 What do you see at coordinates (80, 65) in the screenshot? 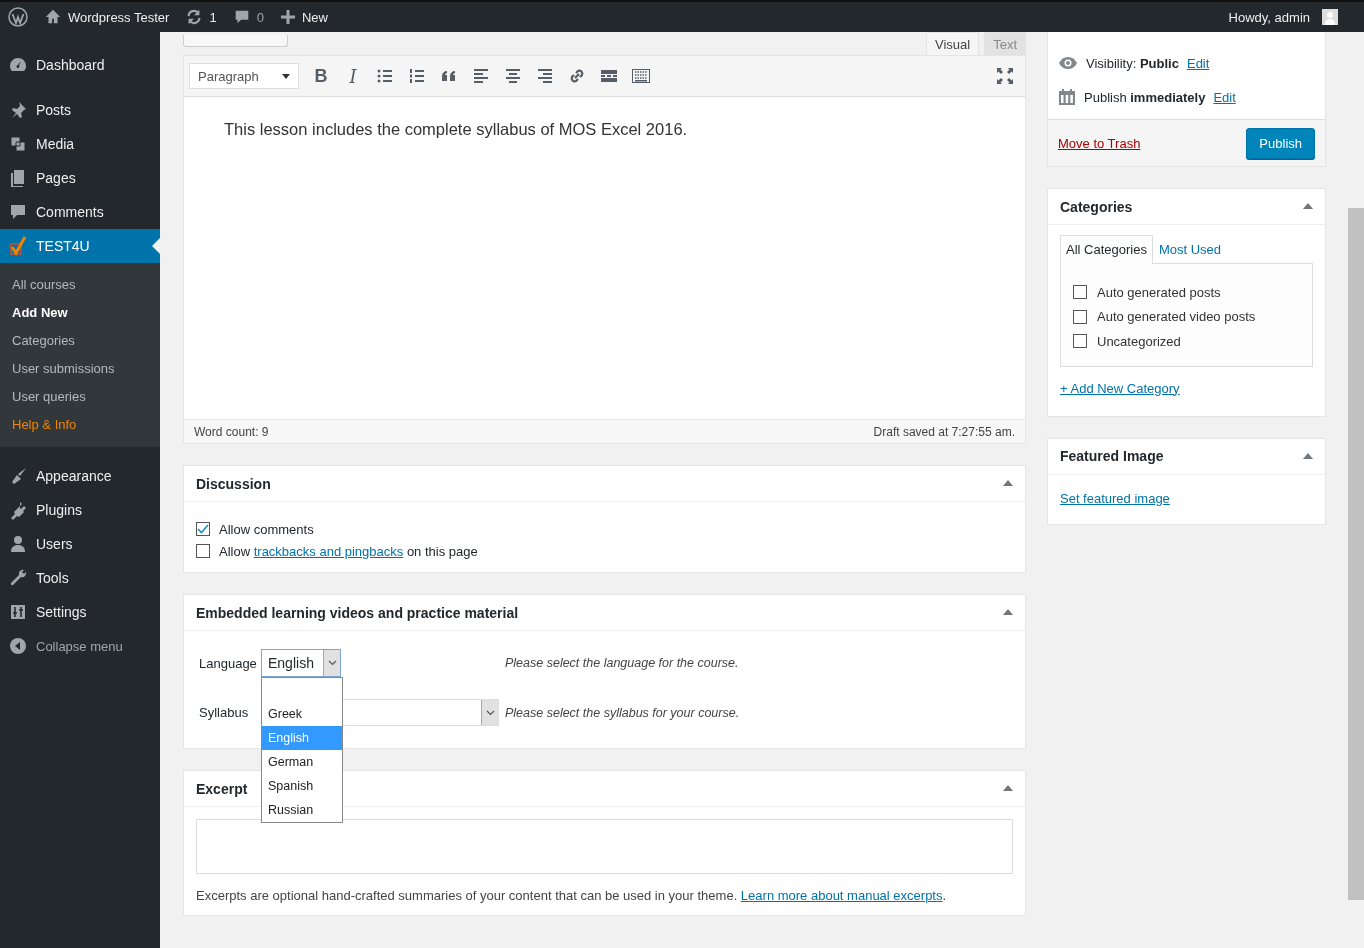
I see `menu-item: Dashboard` at bounding box center [80, 65].